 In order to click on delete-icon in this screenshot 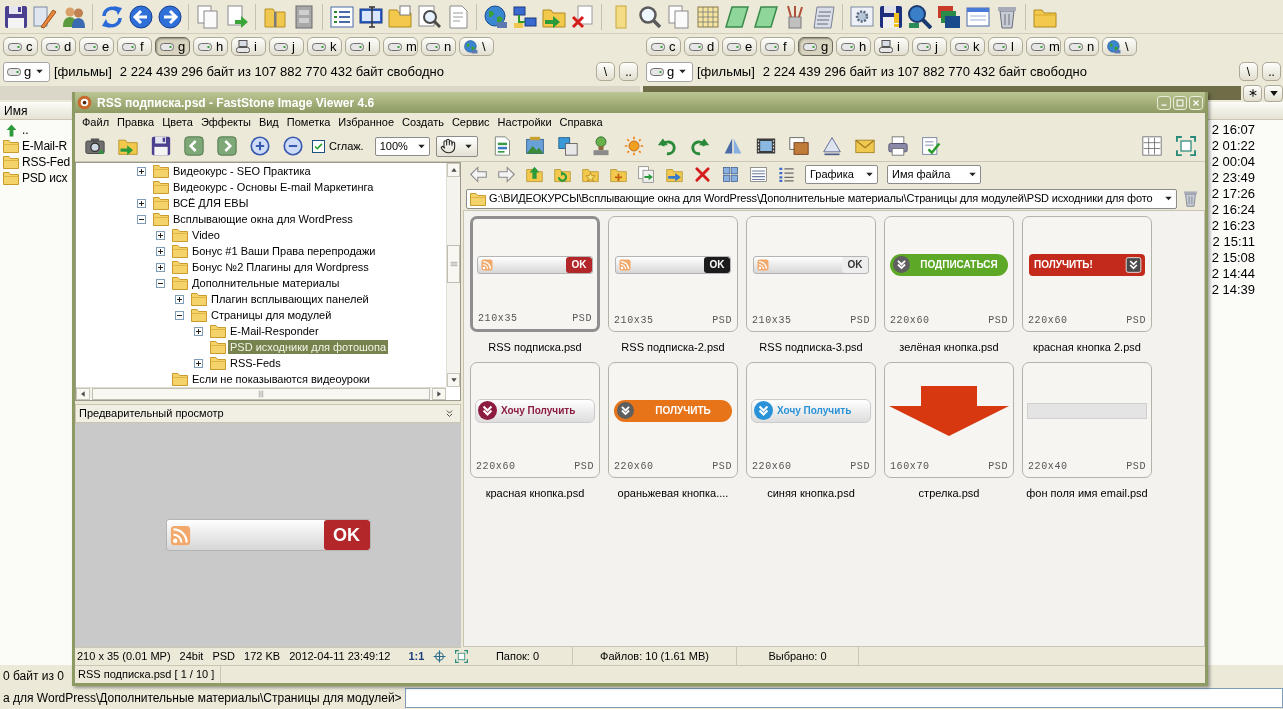, I will do `click(582, 16)`.